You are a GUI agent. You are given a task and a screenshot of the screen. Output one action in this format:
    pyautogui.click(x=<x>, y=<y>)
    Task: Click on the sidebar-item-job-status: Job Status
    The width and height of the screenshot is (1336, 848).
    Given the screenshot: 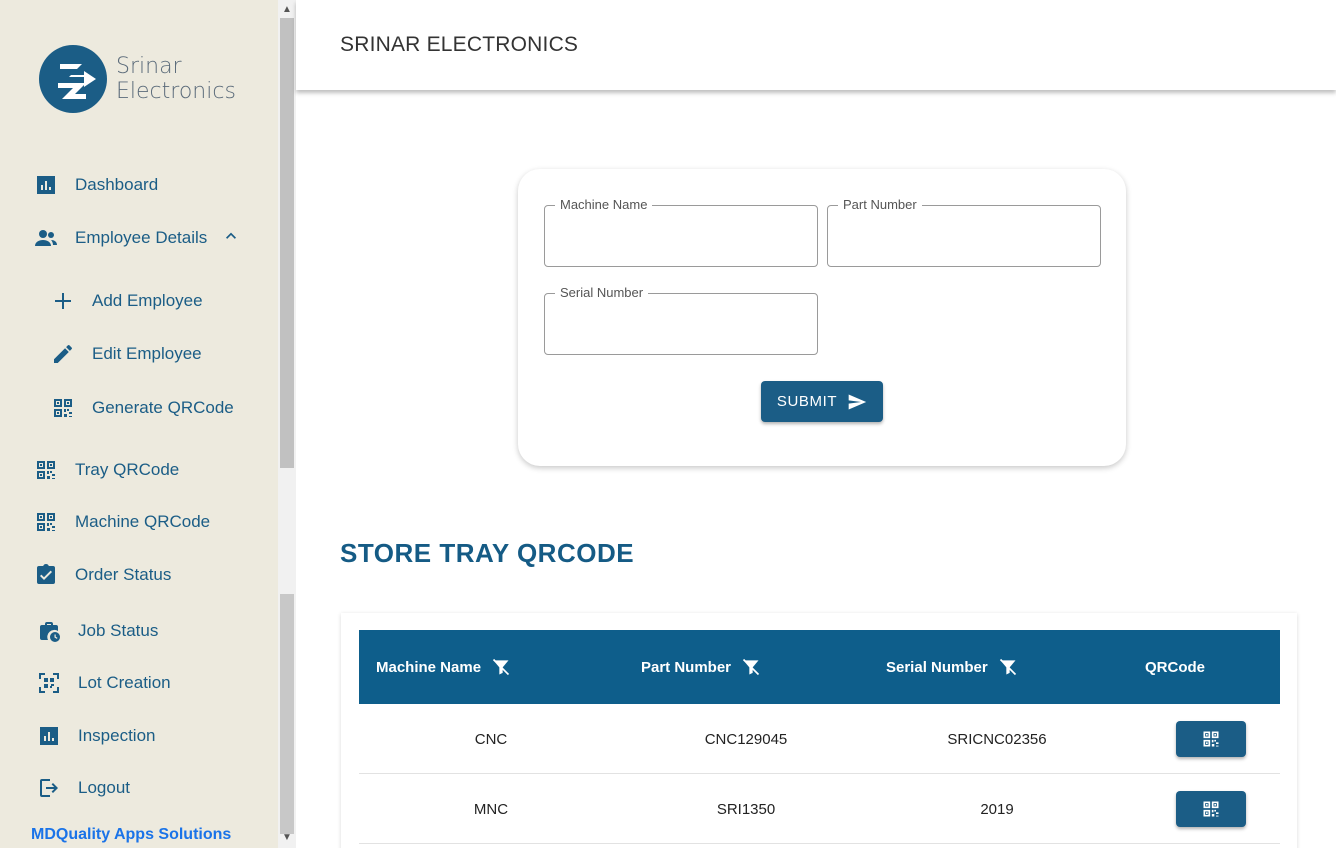 What is the action you would take?
    pyautogui.click(x=97, y=631)
    